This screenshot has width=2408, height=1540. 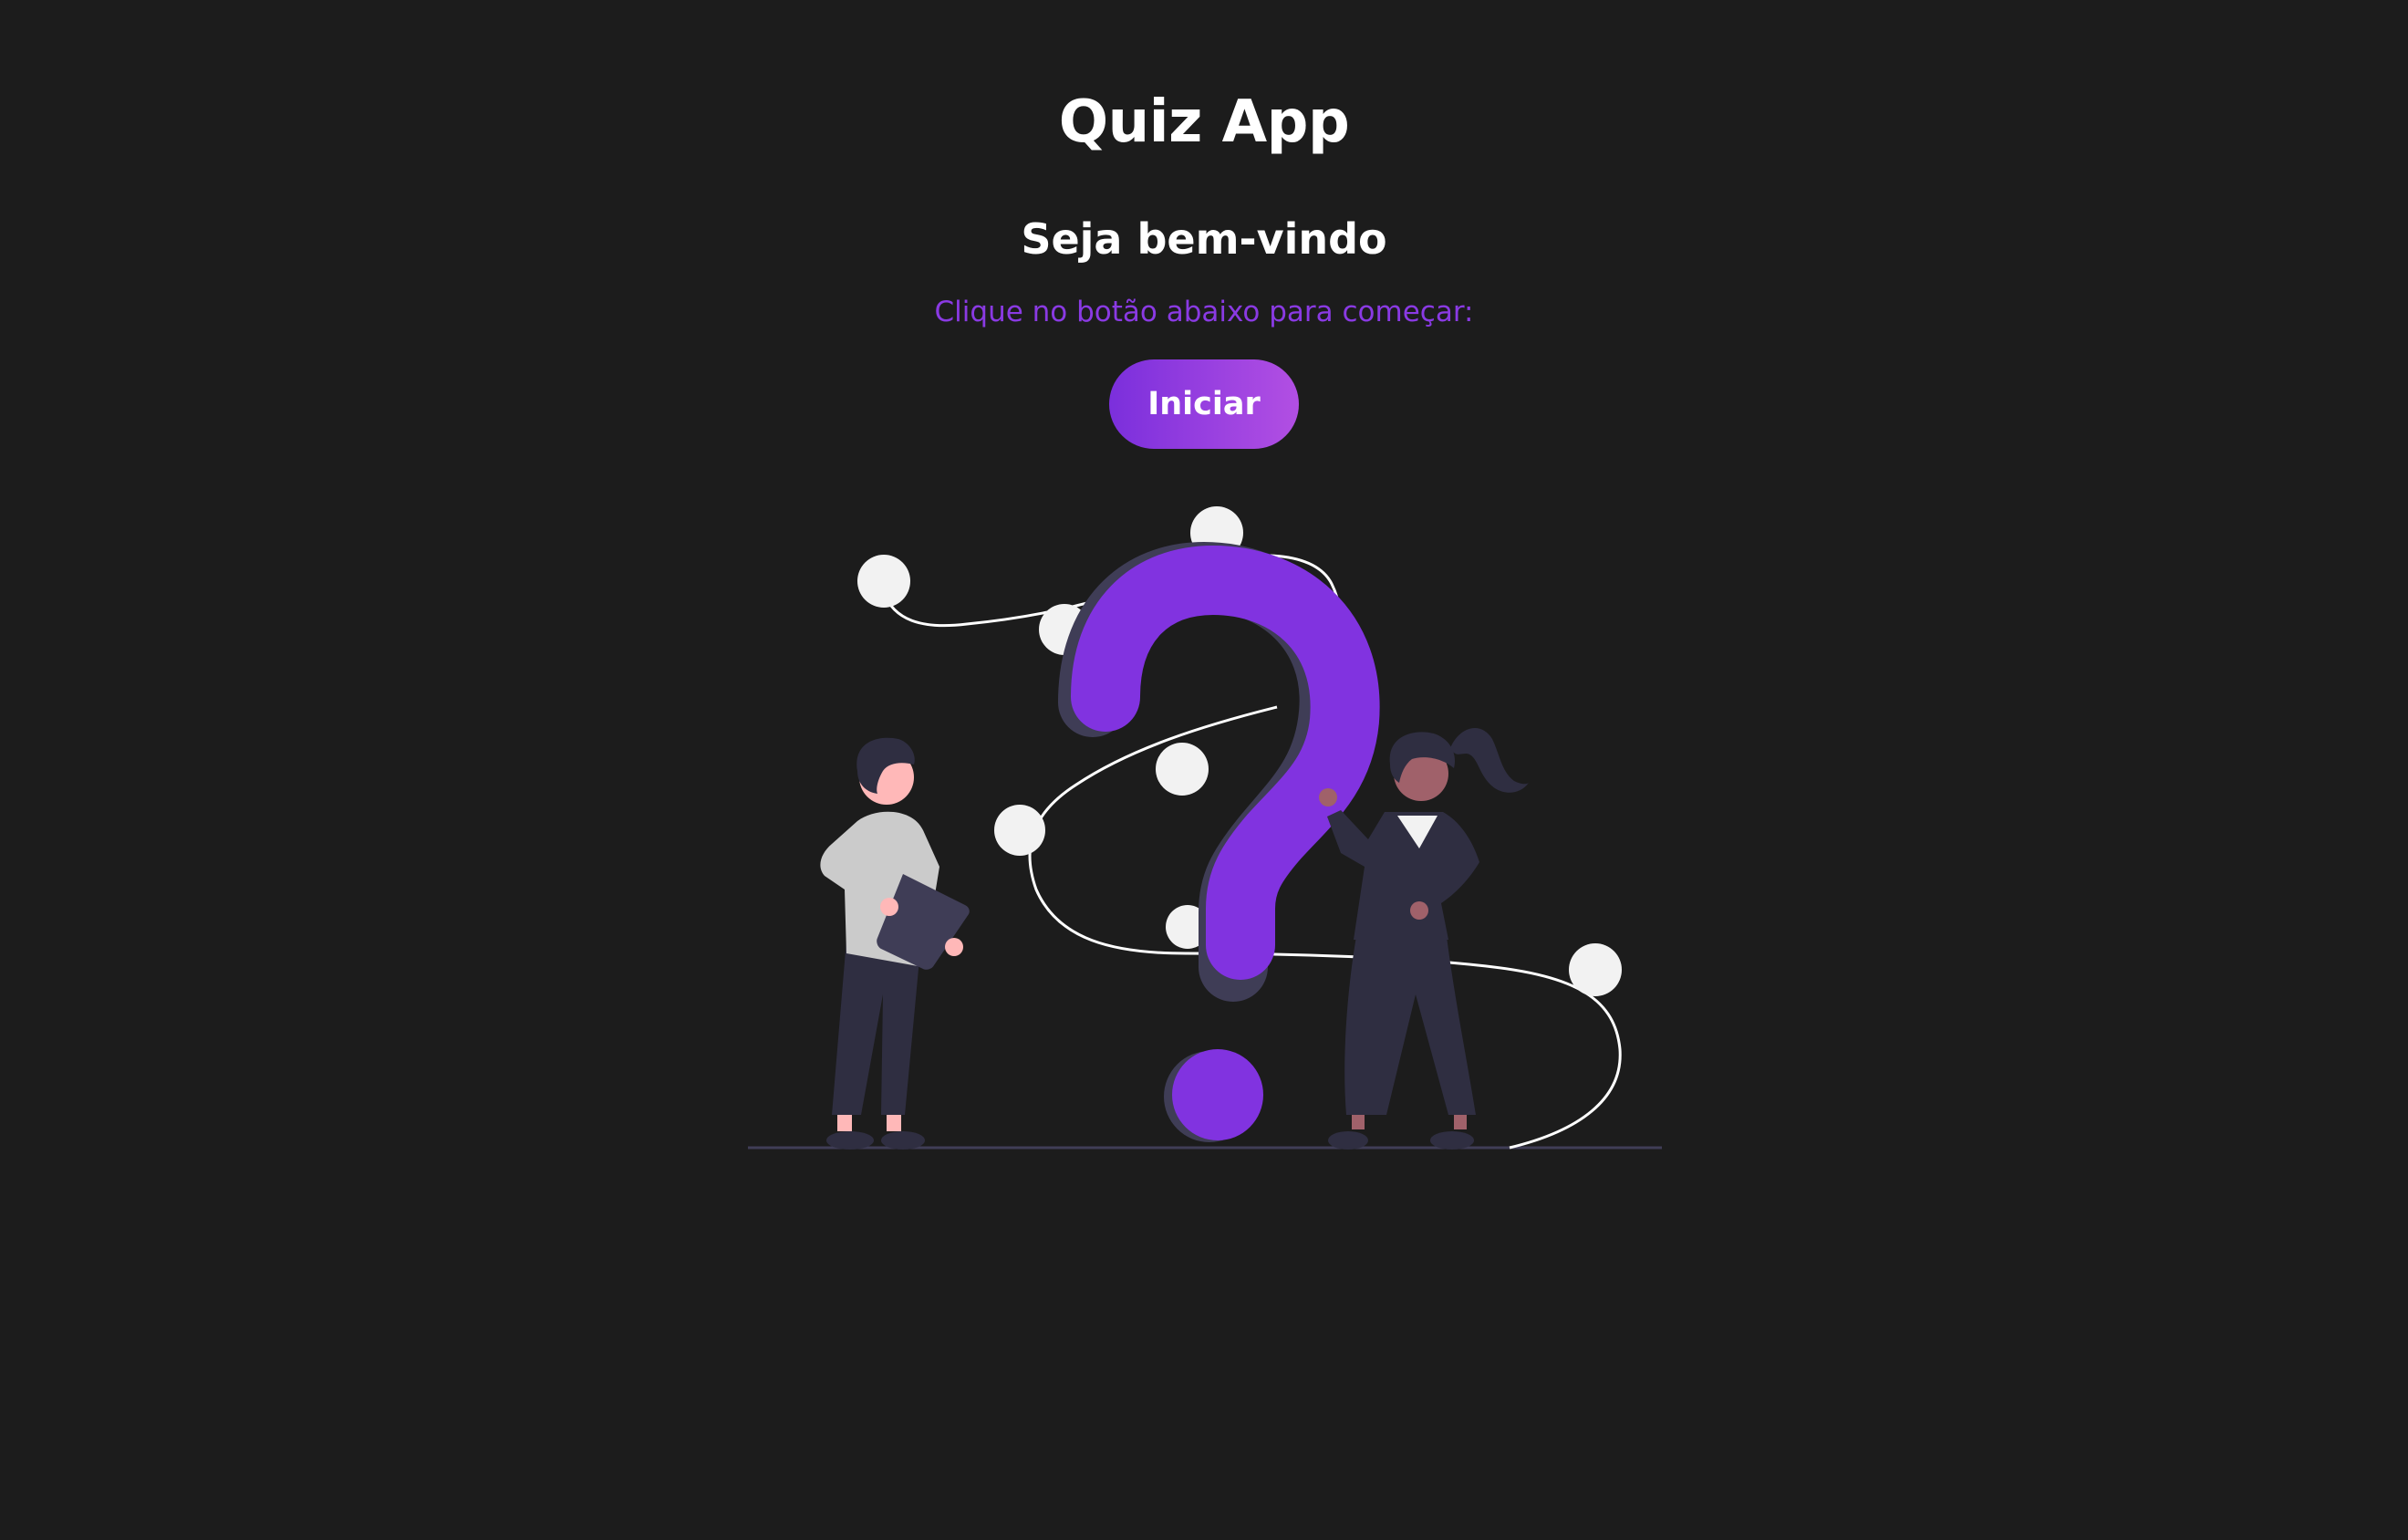 What do you see at coordinates (1204, 312) in the screenshot?
I see `instruction-text: Clique no botão abaixo para começar:` at bounding box center [1204, 312].